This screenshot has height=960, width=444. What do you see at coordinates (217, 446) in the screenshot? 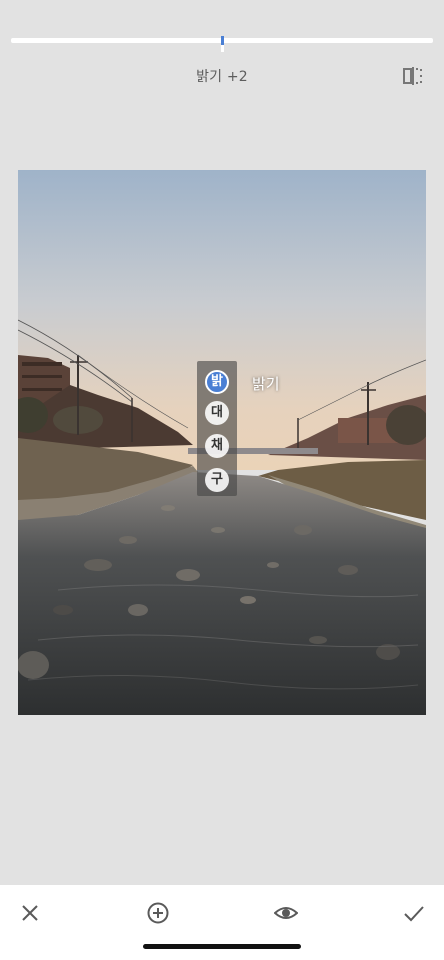
I see `menu-item-saturation: 채` at bounding box center [217, 446].